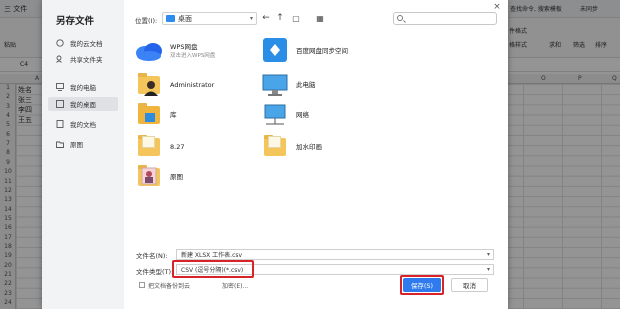 Image resolution: width=620 pixels, height=309 pixels. What do you see at coordinates (142, 285) in the screenshot?
I see `backup-checkbox` at bounding box center [142, 285].